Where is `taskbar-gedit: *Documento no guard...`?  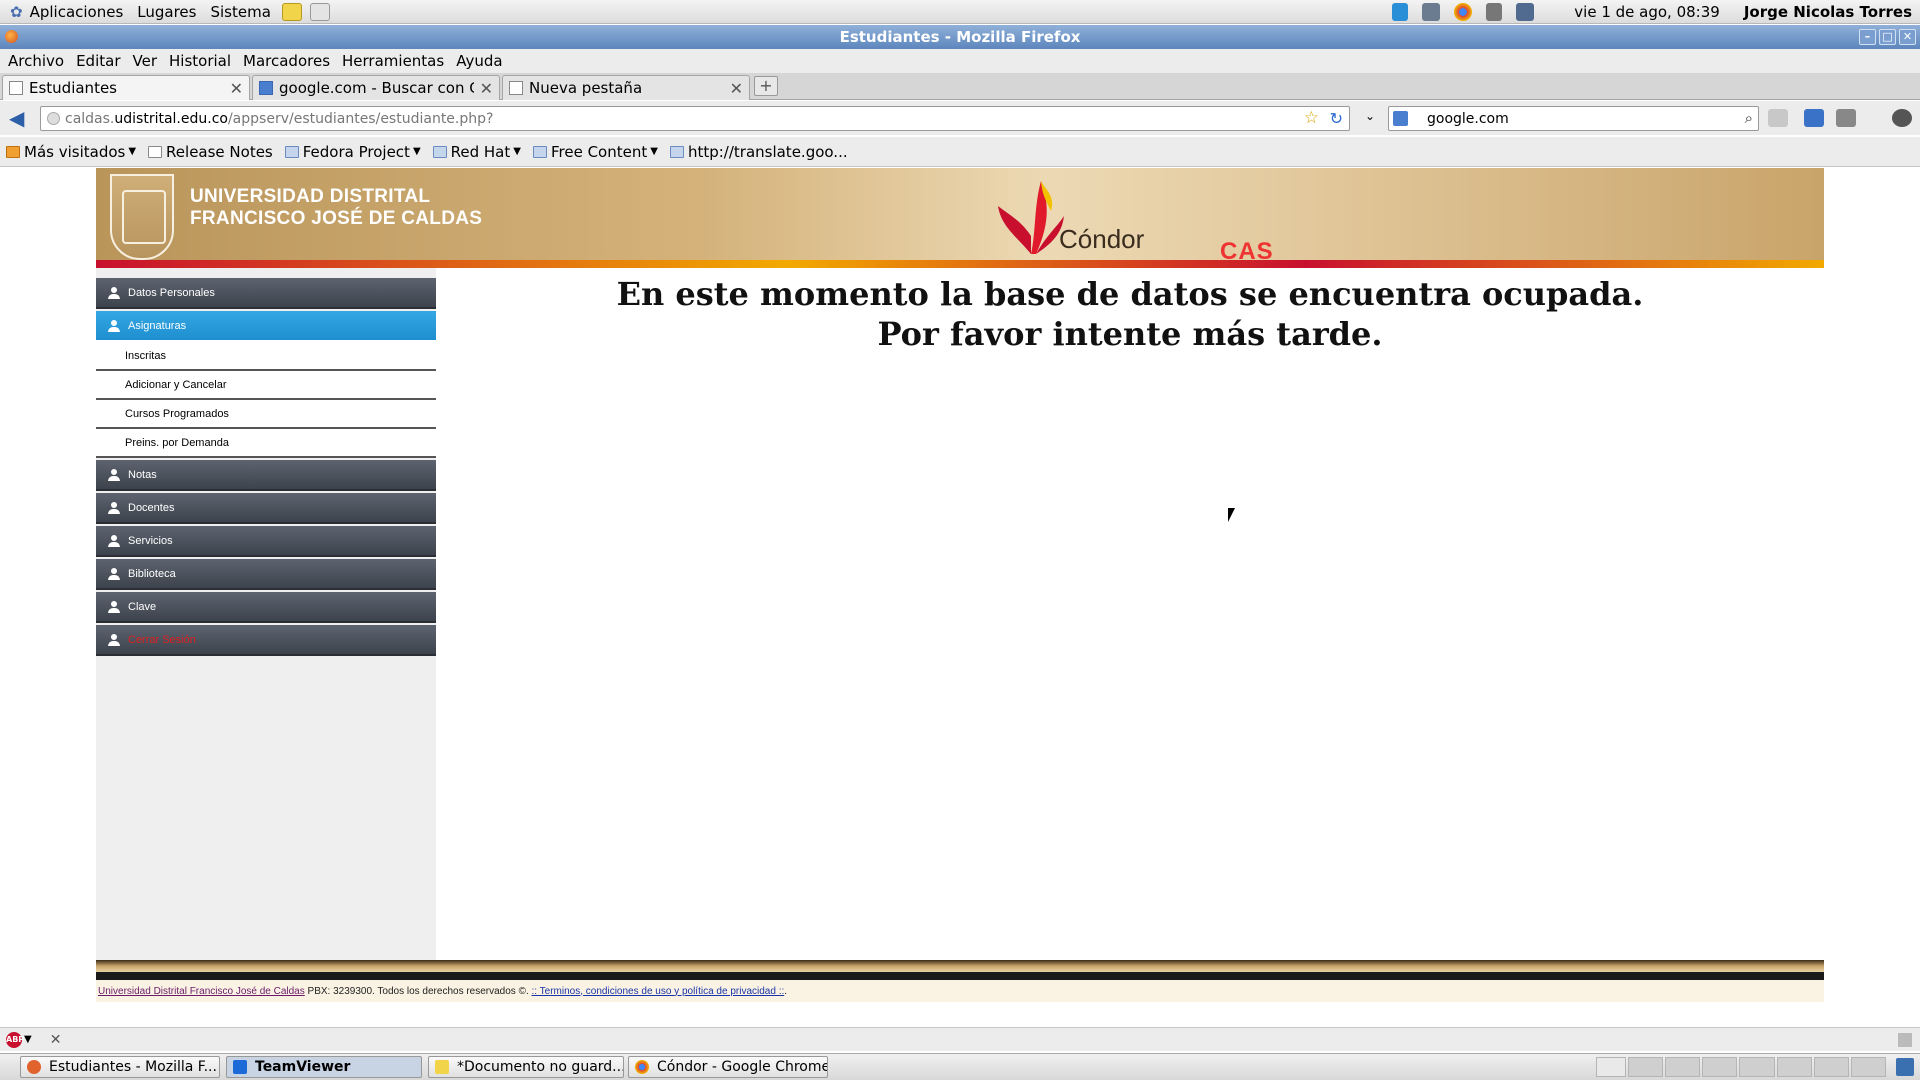 taskbar-gedit: *Documento no guard... is located at coordinates (526, 1067).